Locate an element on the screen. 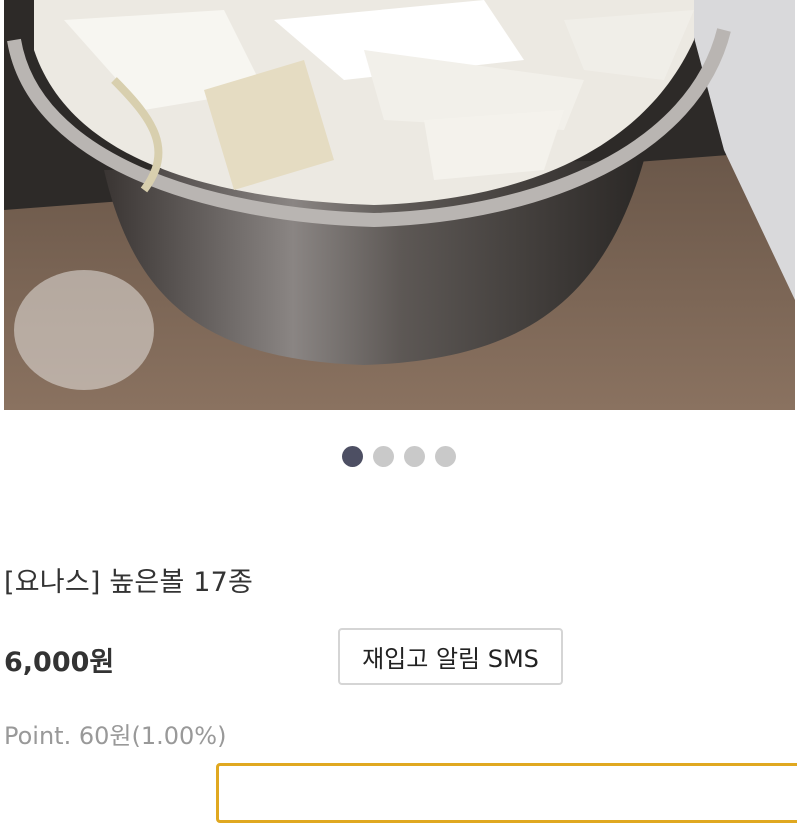 The height and width of the screenshot is (823, 797). restock-sms-button: 재입고 알림 SMS is located at coordinates (450, 656).